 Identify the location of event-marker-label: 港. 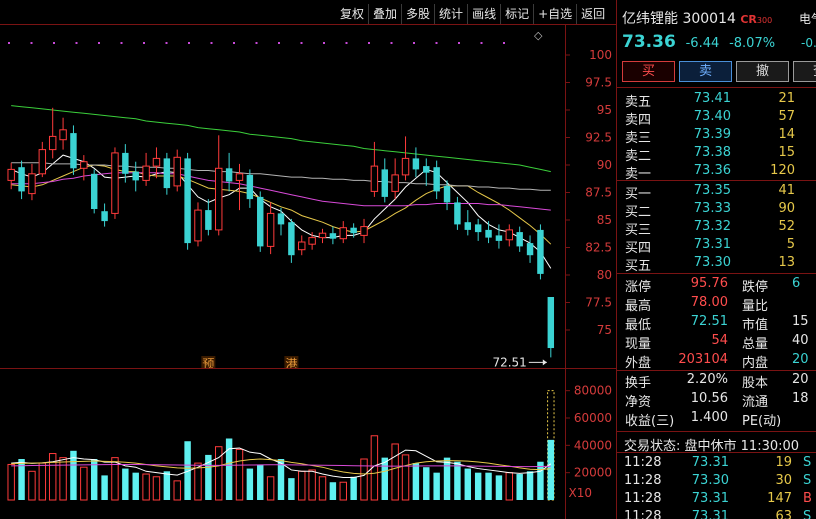
(291, 362).